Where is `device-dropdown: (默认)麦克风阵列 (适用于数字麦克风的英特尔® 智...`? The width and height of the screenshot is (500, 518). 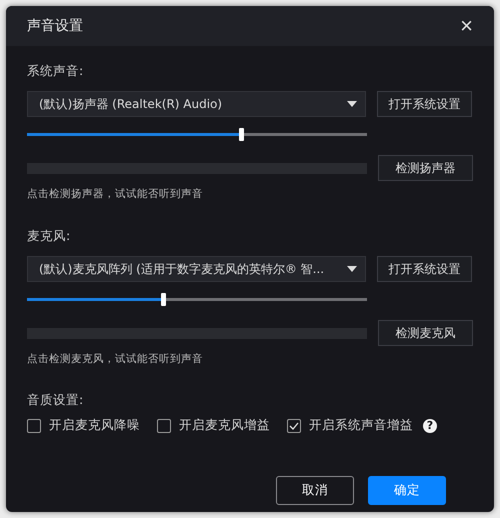
device-dropdown: (默认)麦克风阵列 (适用于数字麦克风的英特尔® 智... is located at coordinates (196, 269).